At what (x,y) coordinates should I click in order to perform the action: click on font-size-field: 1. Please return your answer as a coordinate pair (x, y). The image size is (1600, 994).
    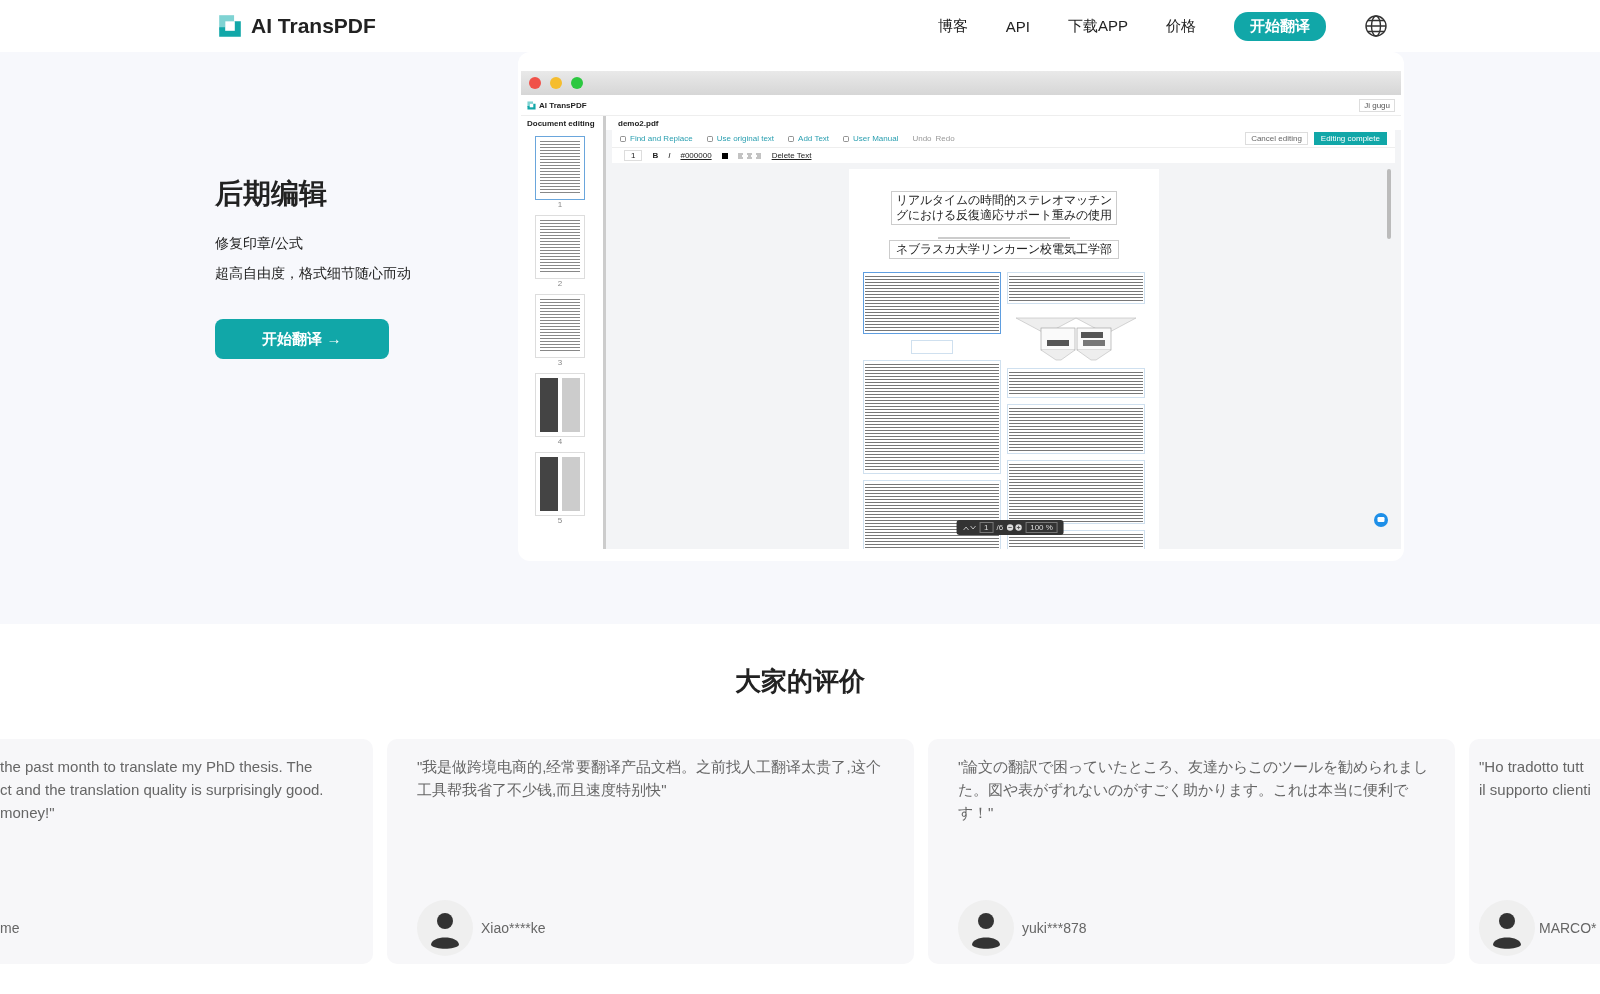
    Looking at the image, I should click on (633, 155).